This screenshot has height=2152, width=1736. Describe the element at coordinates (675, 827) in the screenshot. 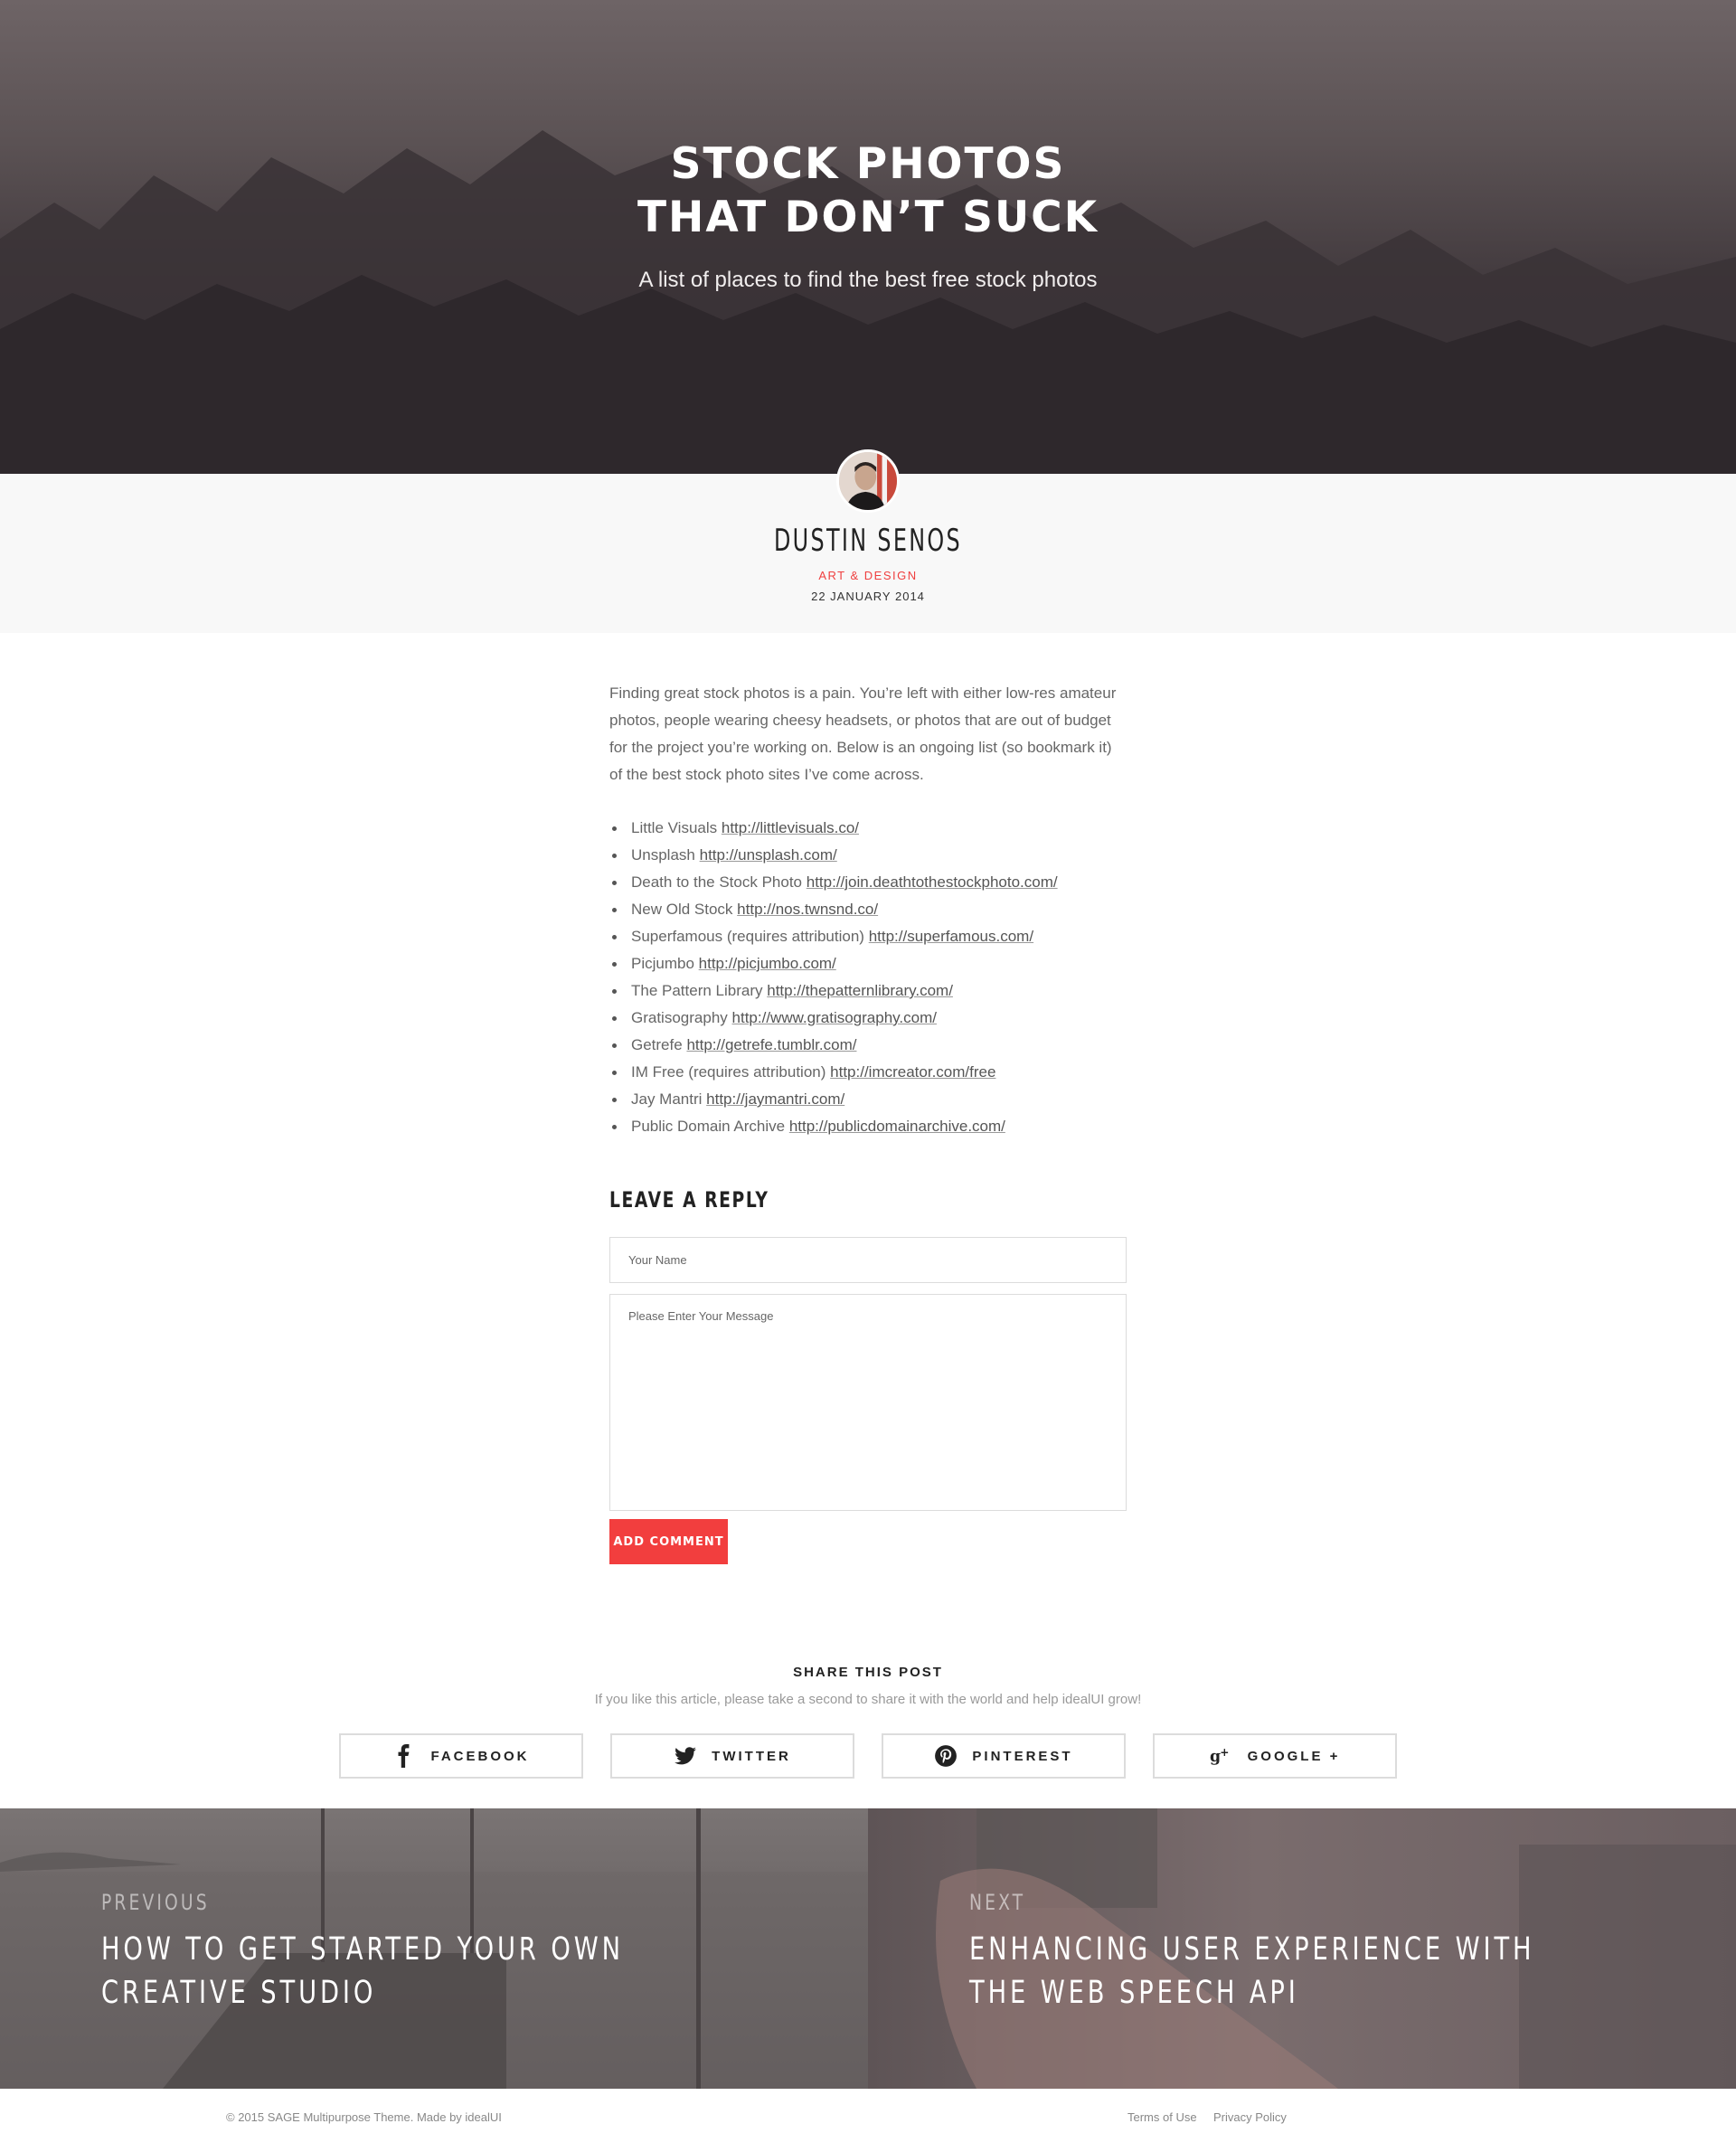

I see `site-name: Little Visuals` at that location.